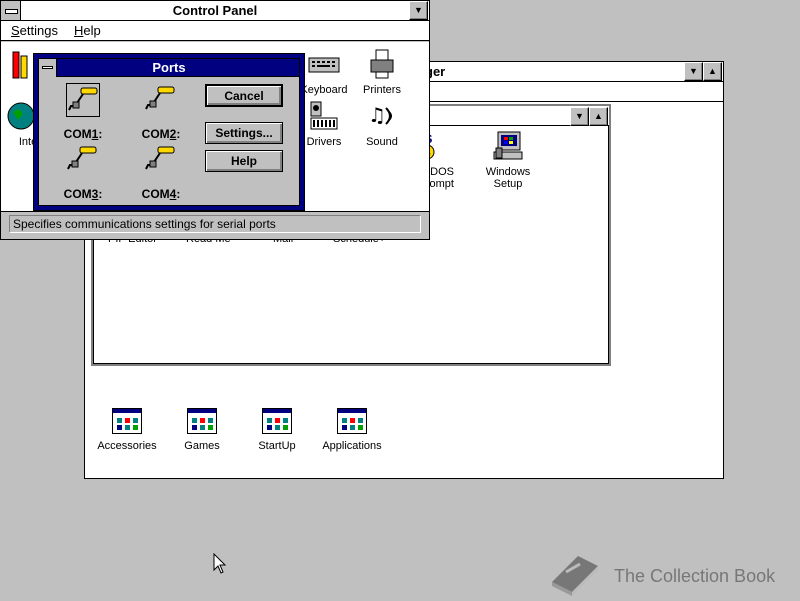 This screenshot has height=601, width=800. I want to click on printers-item: Printers, so click(382, 72).